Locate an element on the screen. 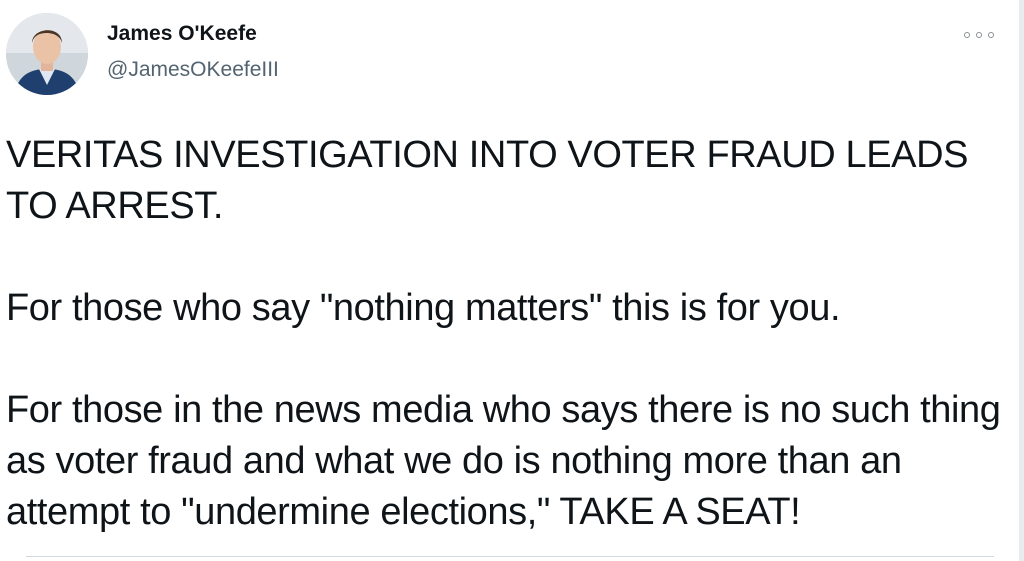  author-handle: @JamesOKeefeIII is located at coordinates (193, 70).